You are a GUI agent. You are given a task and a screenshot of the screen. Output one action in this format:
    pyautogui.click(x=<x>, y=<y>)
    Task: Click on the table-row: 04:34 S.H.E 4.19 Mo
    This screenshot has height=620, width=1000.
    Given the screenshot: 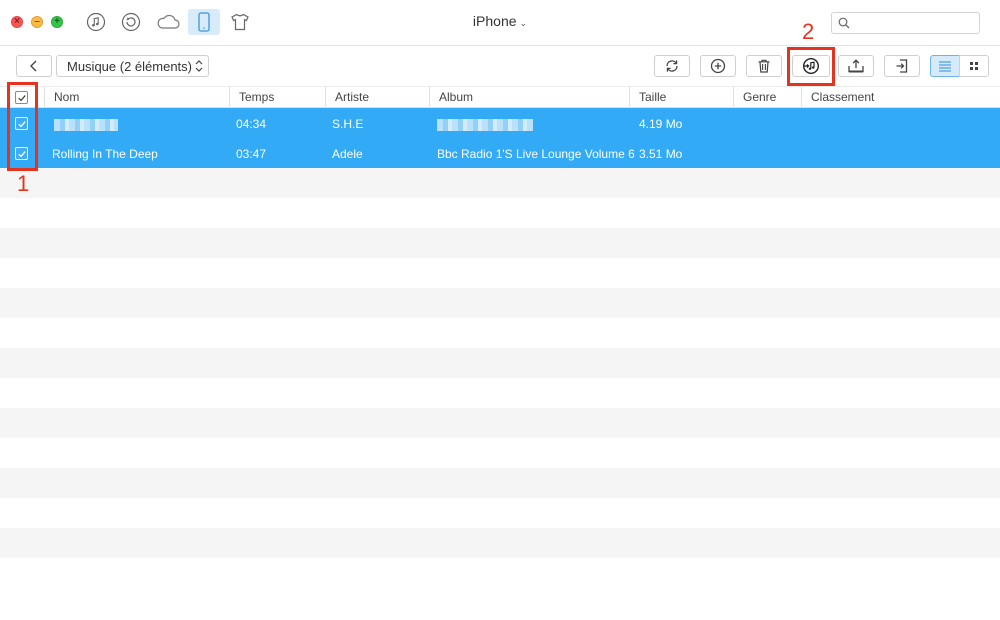 What is the action you would take?
    pyautogui.click(x=500, y=123)
    